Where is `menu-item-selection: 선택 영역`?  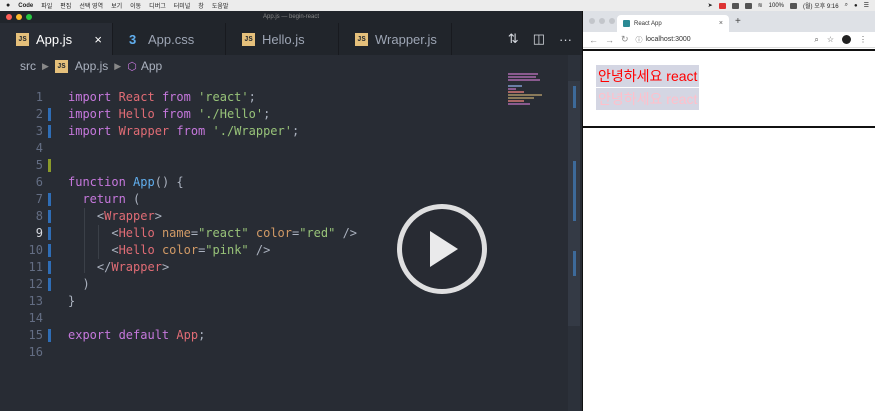 menu-item-selection: 선택 영역 is located at coordinates (91, 5).